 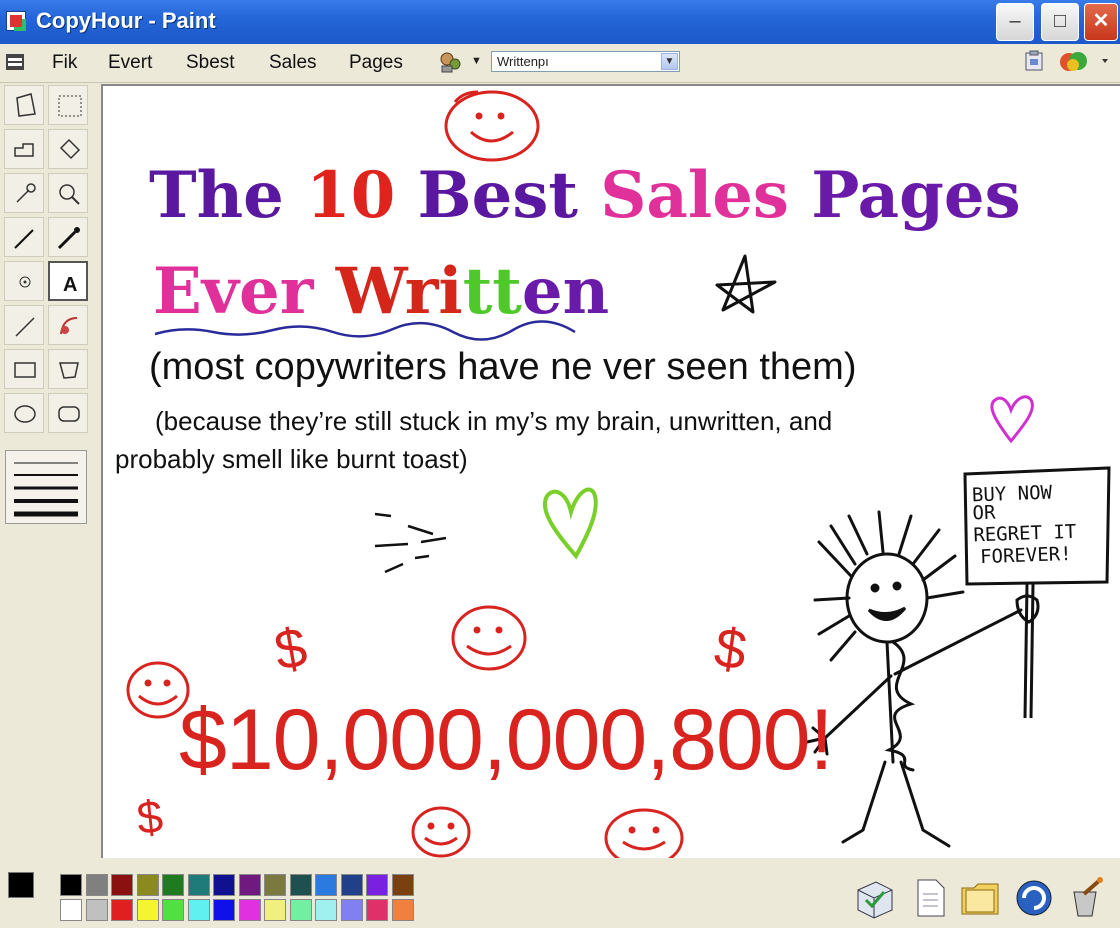 I want to click on menu-colors: Pages, so click(x=376, y=63).